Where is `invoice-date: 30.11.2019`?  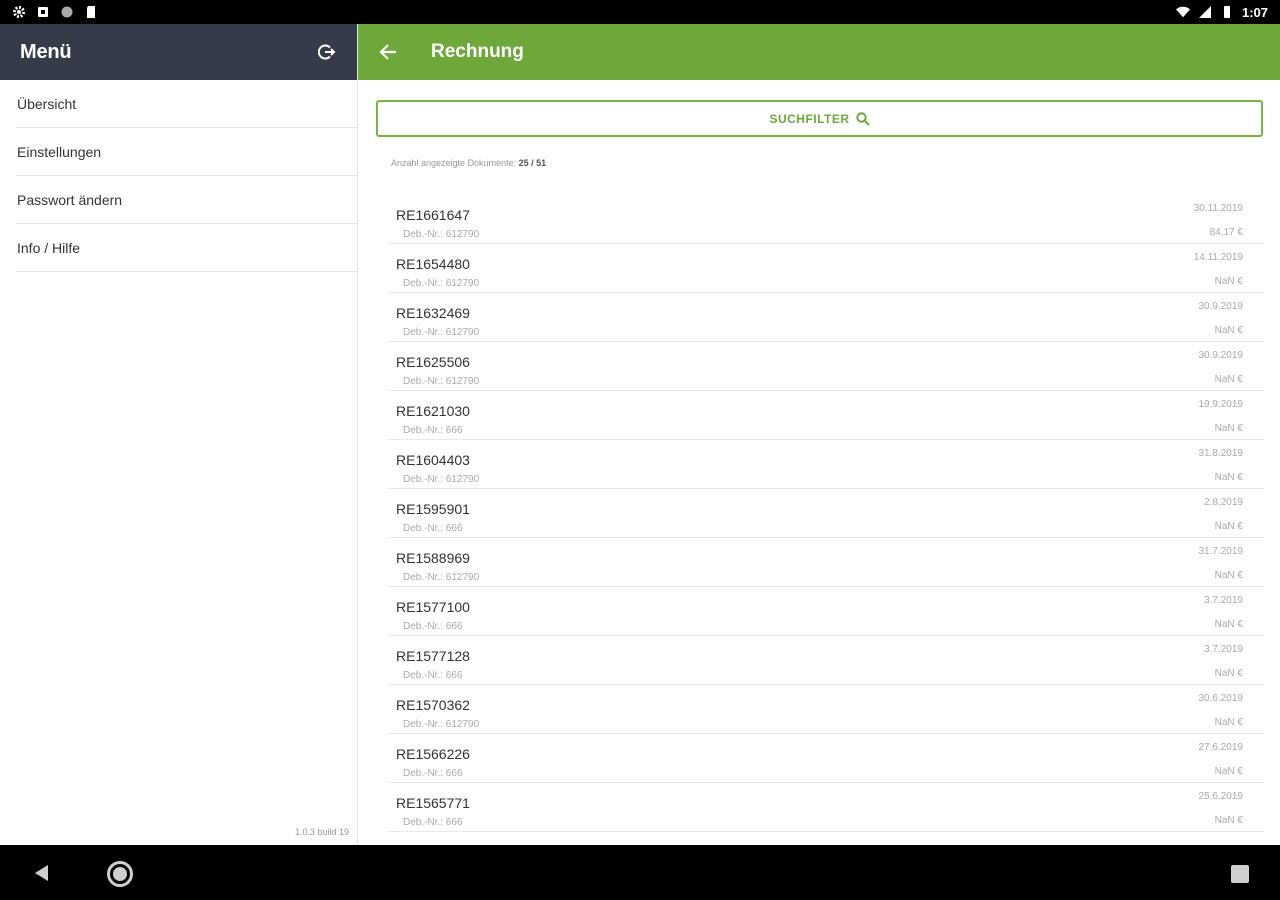
invoice-date: 30.11.2019 is located at coordinates (1218, 208).